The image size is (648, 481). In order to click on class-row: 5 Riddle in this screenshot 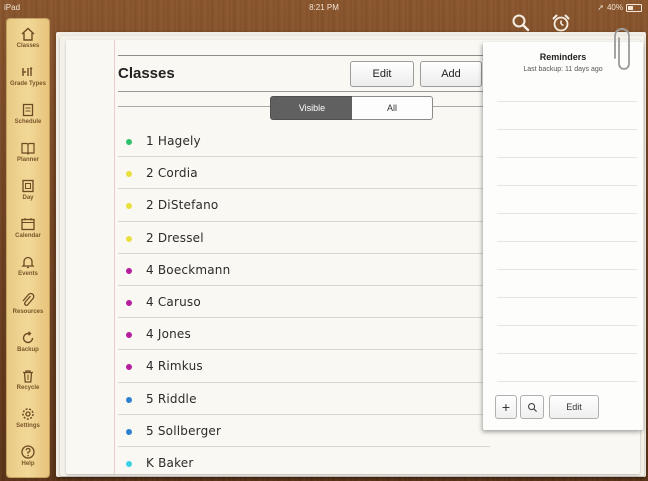, I will do `click(304, 399)`.